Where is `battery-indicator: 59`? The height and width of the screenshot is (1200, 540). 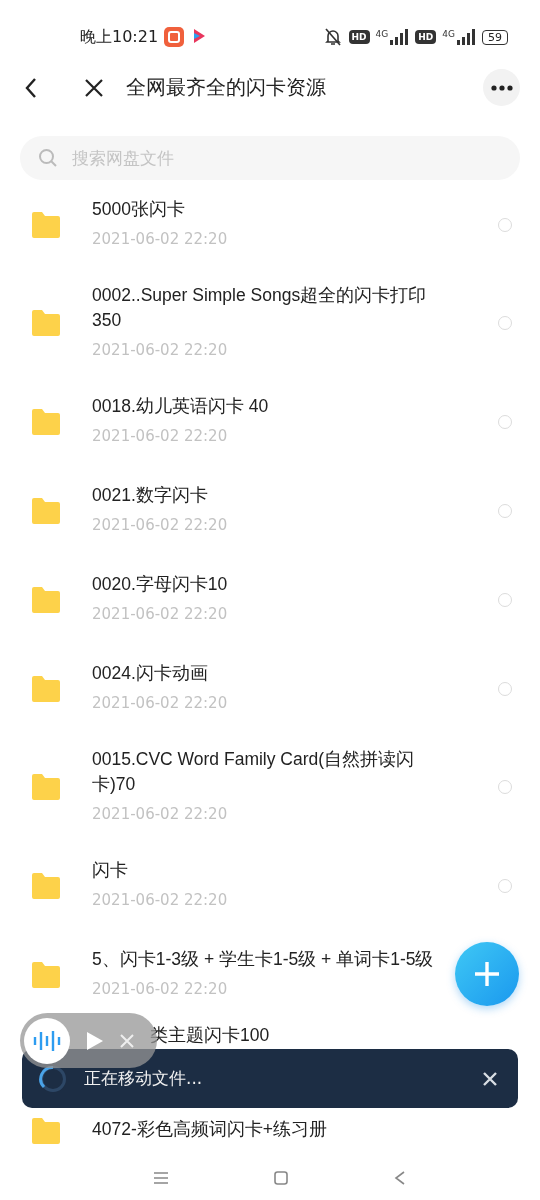
battery-indicator: 59 is located at coordinates (495, 37).